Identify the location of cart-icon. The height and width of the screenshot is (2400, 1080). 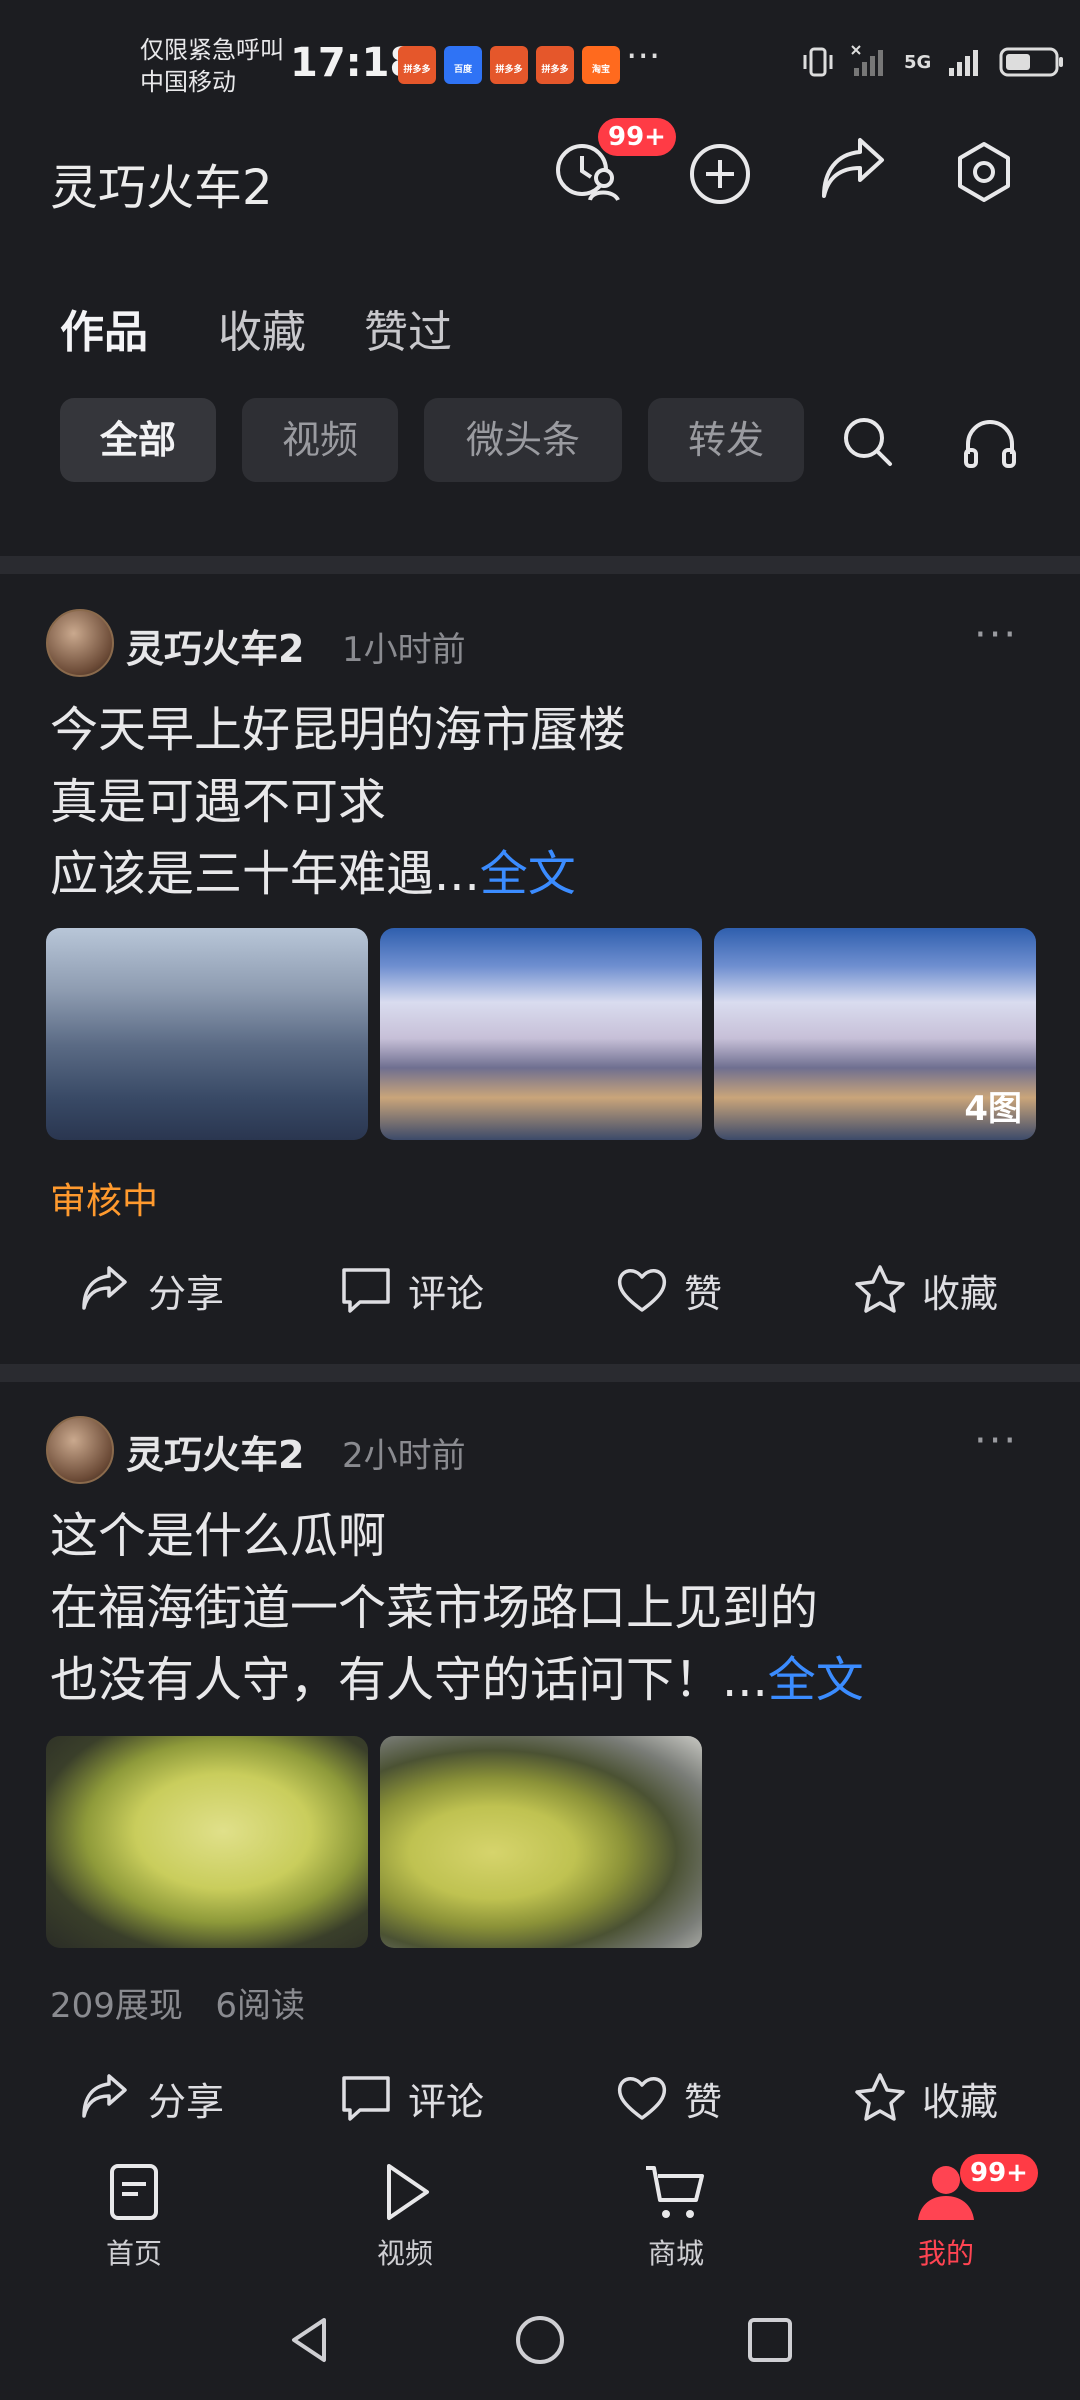
(675, 2192).